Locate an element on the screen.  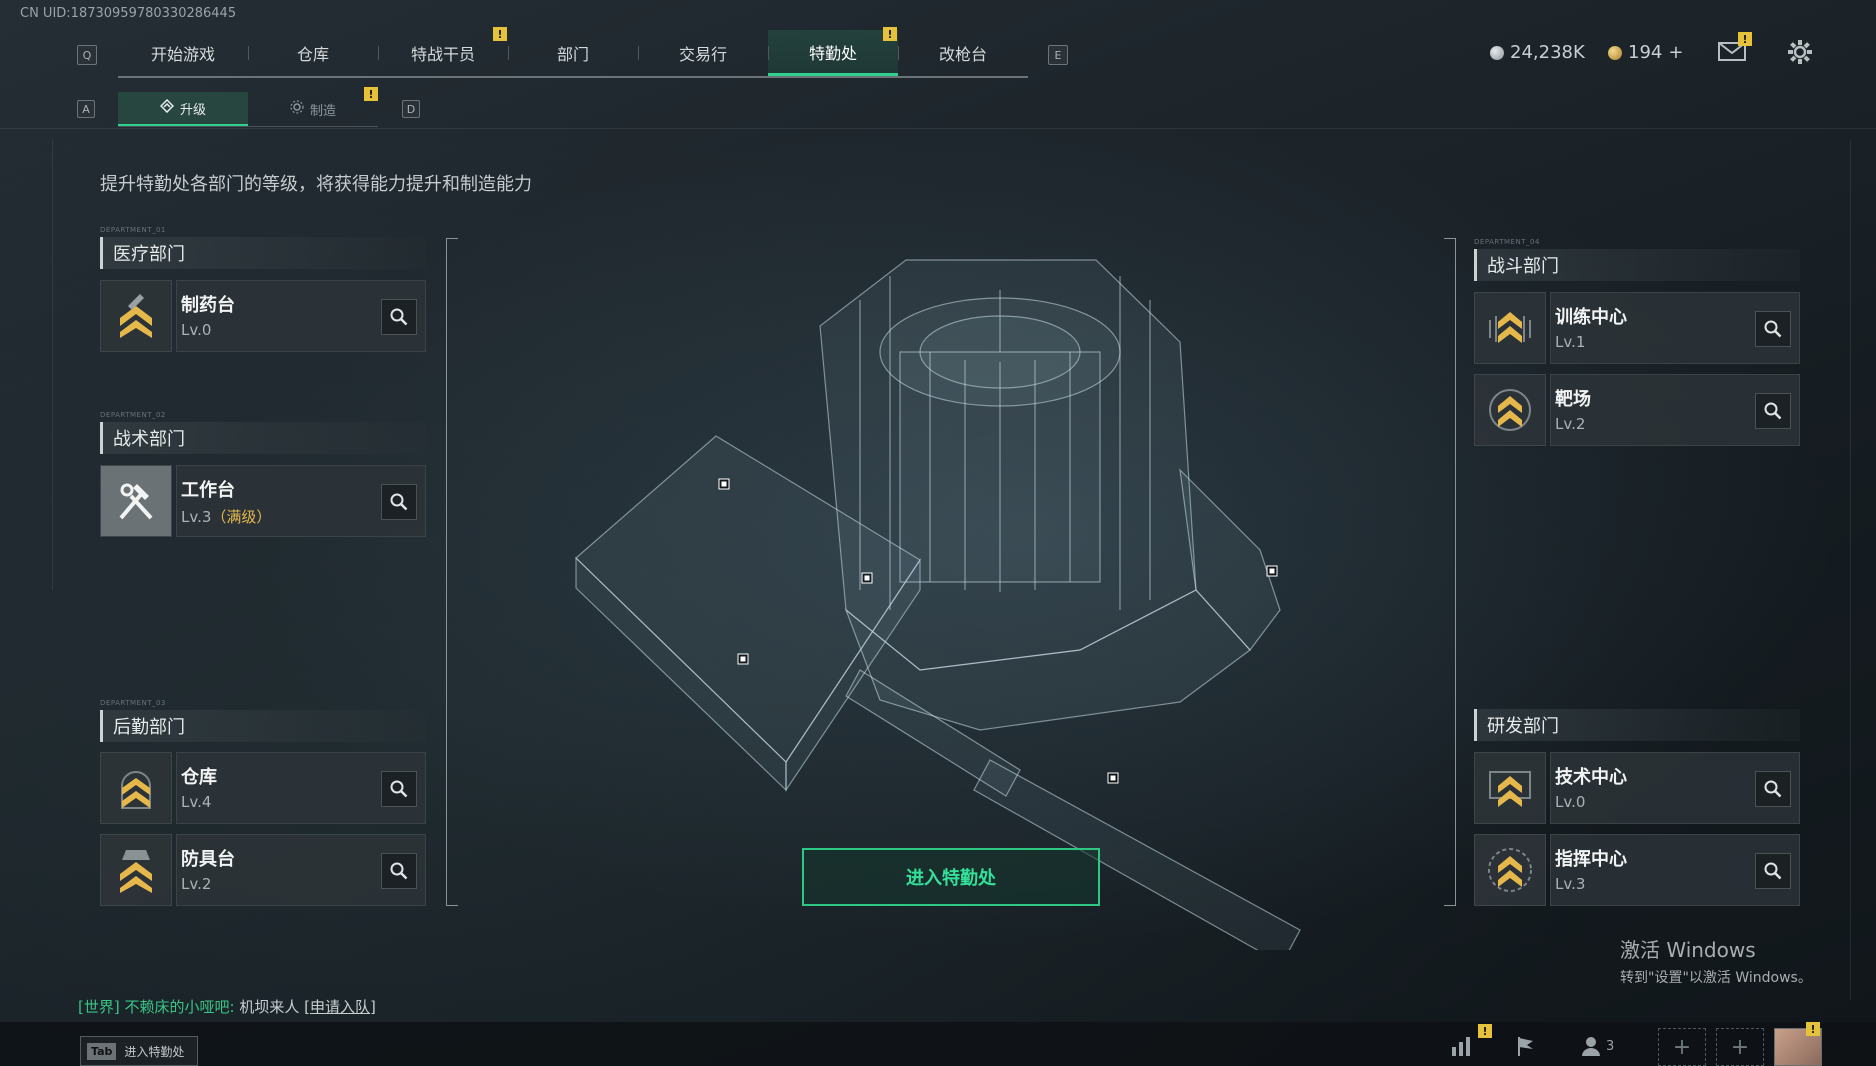
facility-shooting-range: 靶场 Lv.2 is located at coordinates (1637, 410).